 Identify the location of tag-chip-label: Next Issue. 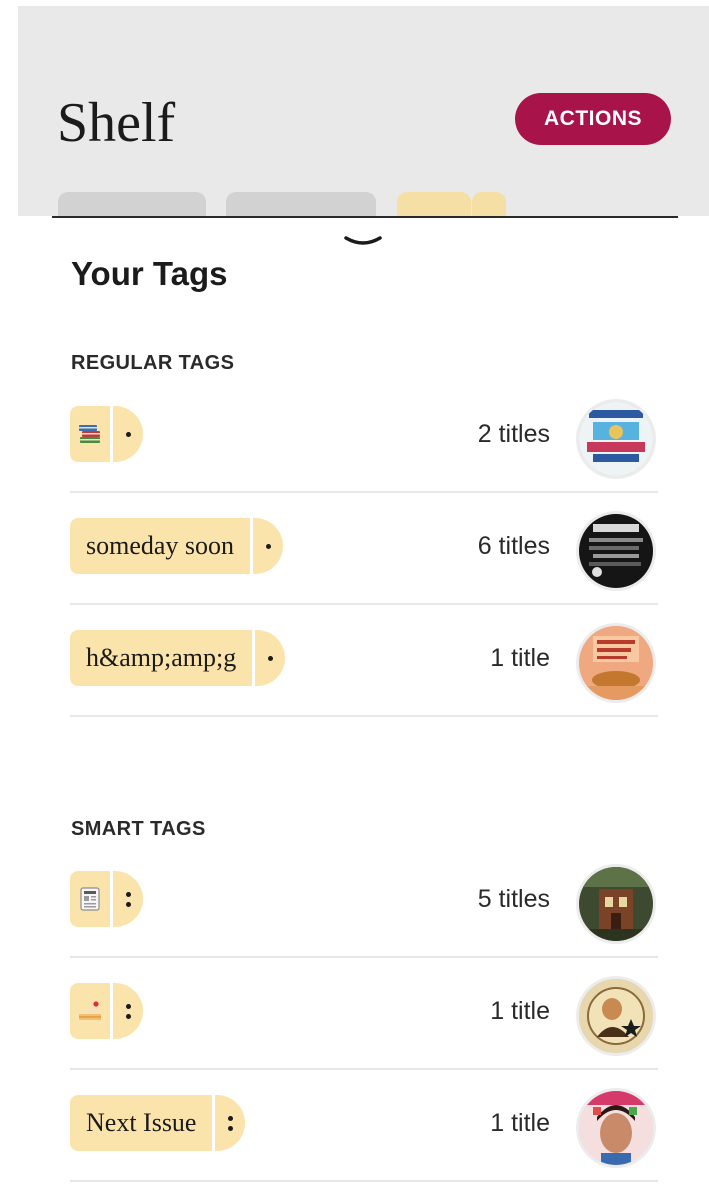
(141, 1123).